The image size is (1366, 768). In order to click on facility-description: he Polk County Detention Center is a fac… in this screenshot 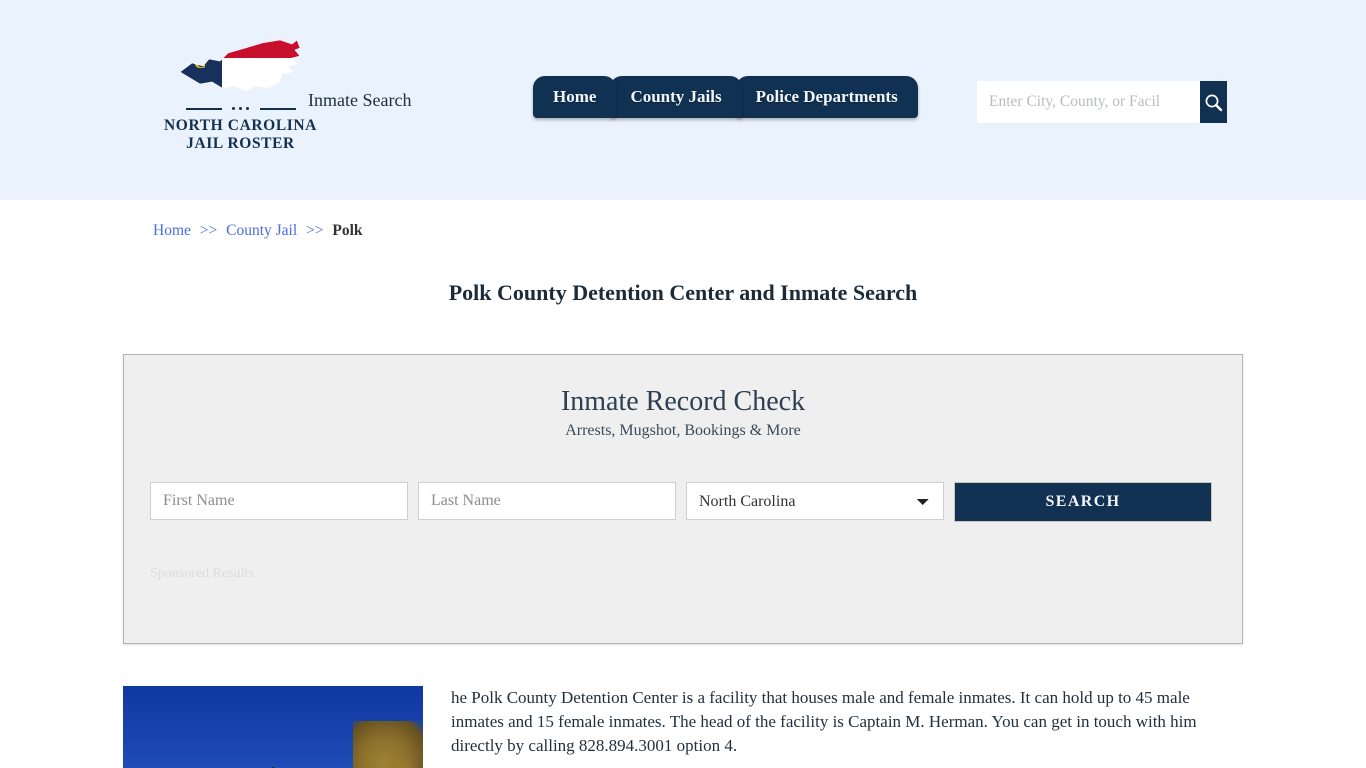, I will do `click(824, 721)`.